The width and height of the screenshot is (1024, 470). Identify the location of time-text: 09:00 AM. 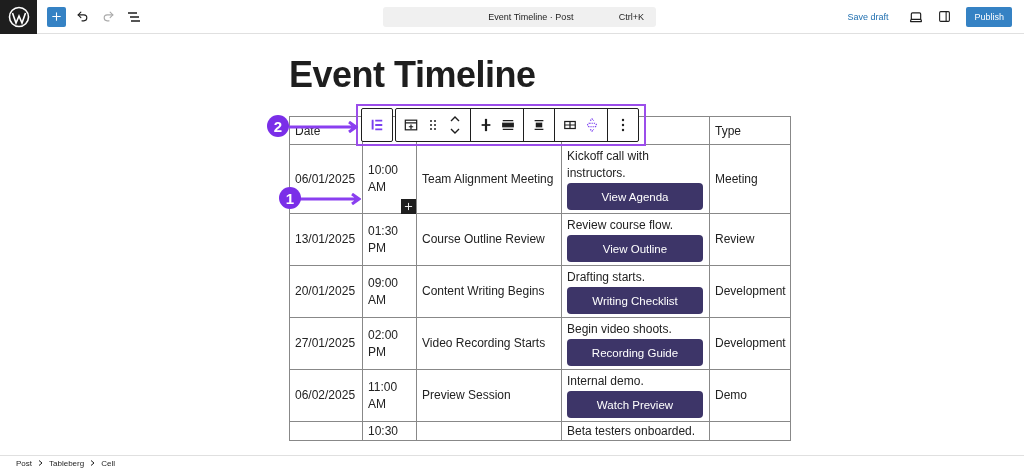
(383, 291).